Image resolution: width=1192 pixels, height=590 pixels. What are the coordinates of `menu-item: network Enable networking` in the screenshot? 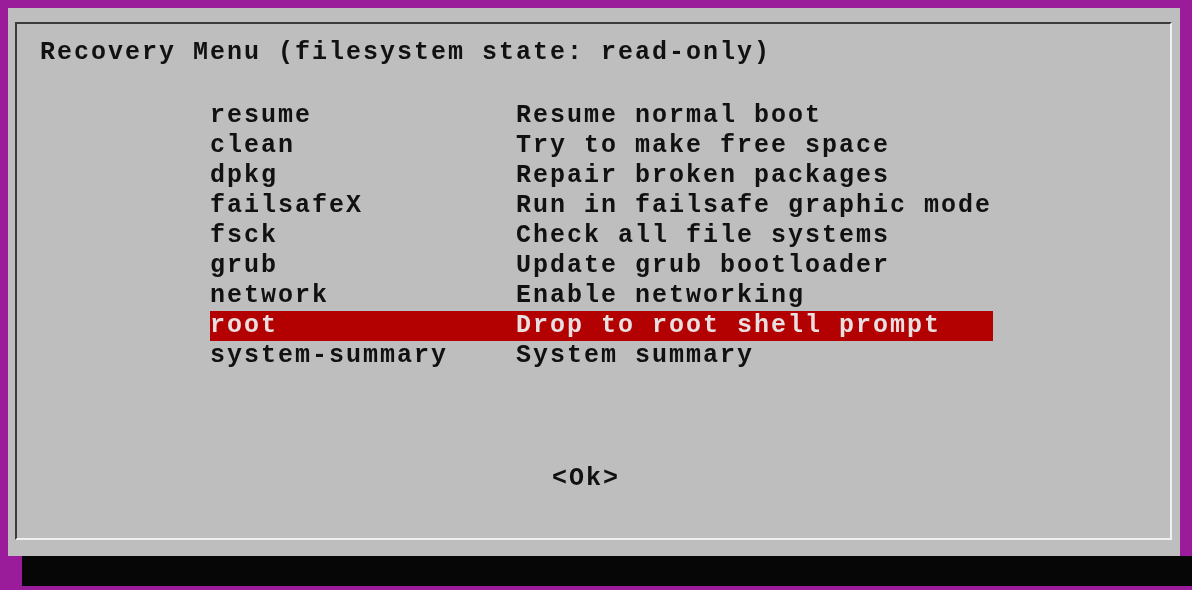 It's located at (601, 296).